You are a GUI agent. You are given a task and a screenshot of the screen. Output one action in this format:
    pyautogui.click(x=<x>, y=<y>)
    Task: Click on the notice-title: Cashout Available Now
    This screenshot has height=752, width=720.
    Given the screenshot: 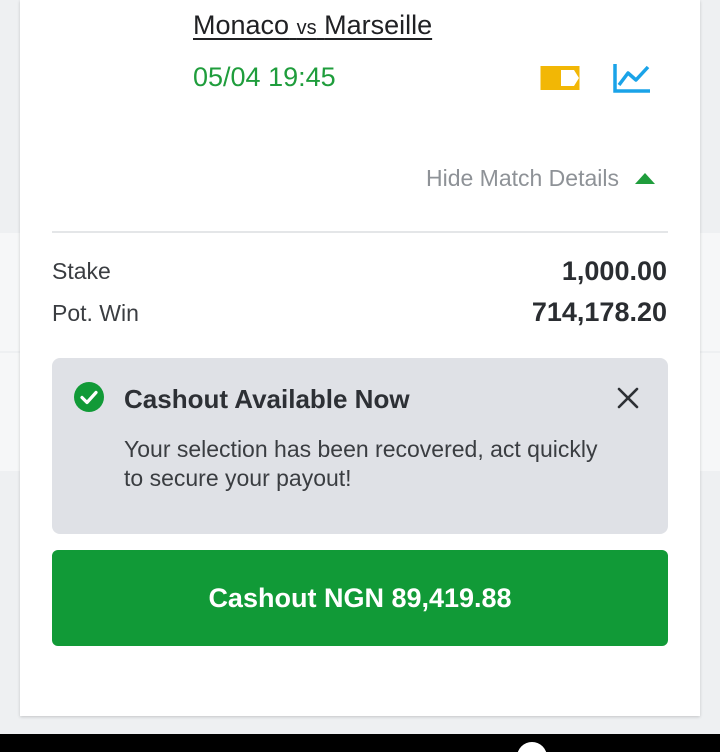 What is the action you would take?
    pyautogui.click(x=267, y=399)
    